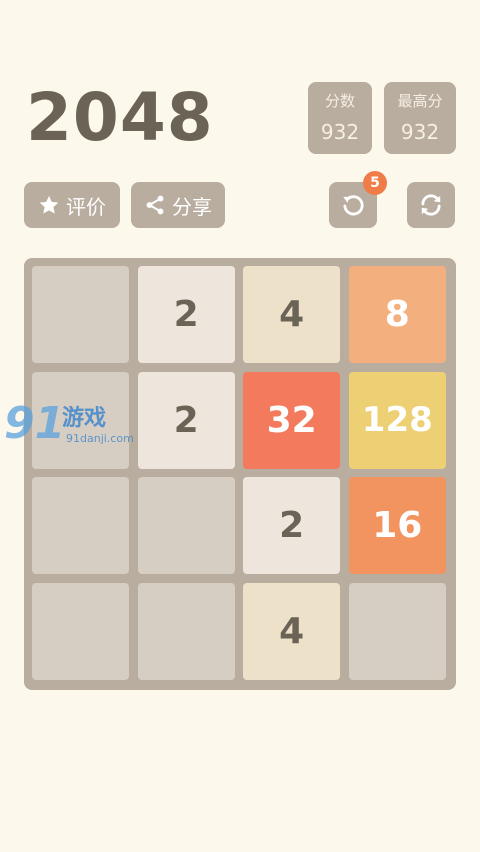 This screenshot has width=480, height=852. Describe the element at coordinates (86, 206) in the screenshot. I see `rate-label: 评价` at that location.